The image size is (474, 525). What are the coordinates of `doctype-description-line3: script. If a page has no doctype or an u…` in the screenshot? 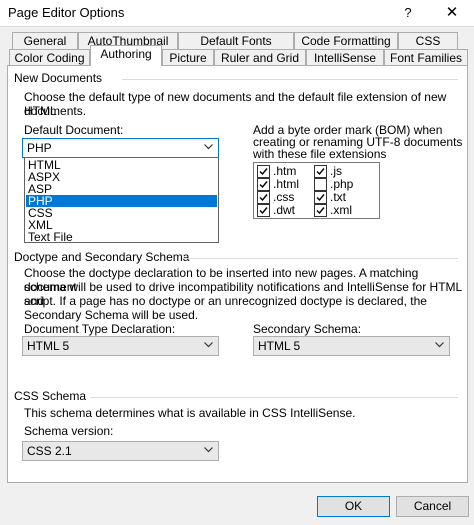 It's located at (225, 301).